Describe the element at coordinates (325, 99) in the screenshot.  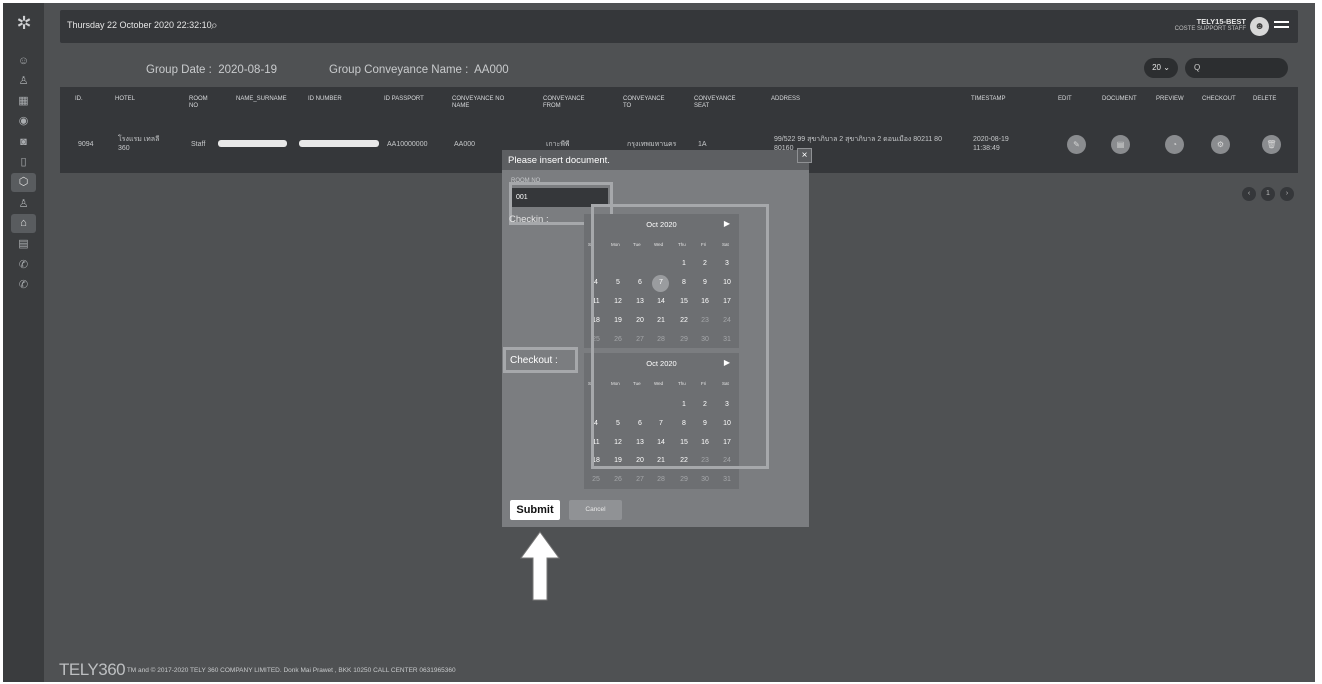
I see `column-header: ID NUMBER` at that location.